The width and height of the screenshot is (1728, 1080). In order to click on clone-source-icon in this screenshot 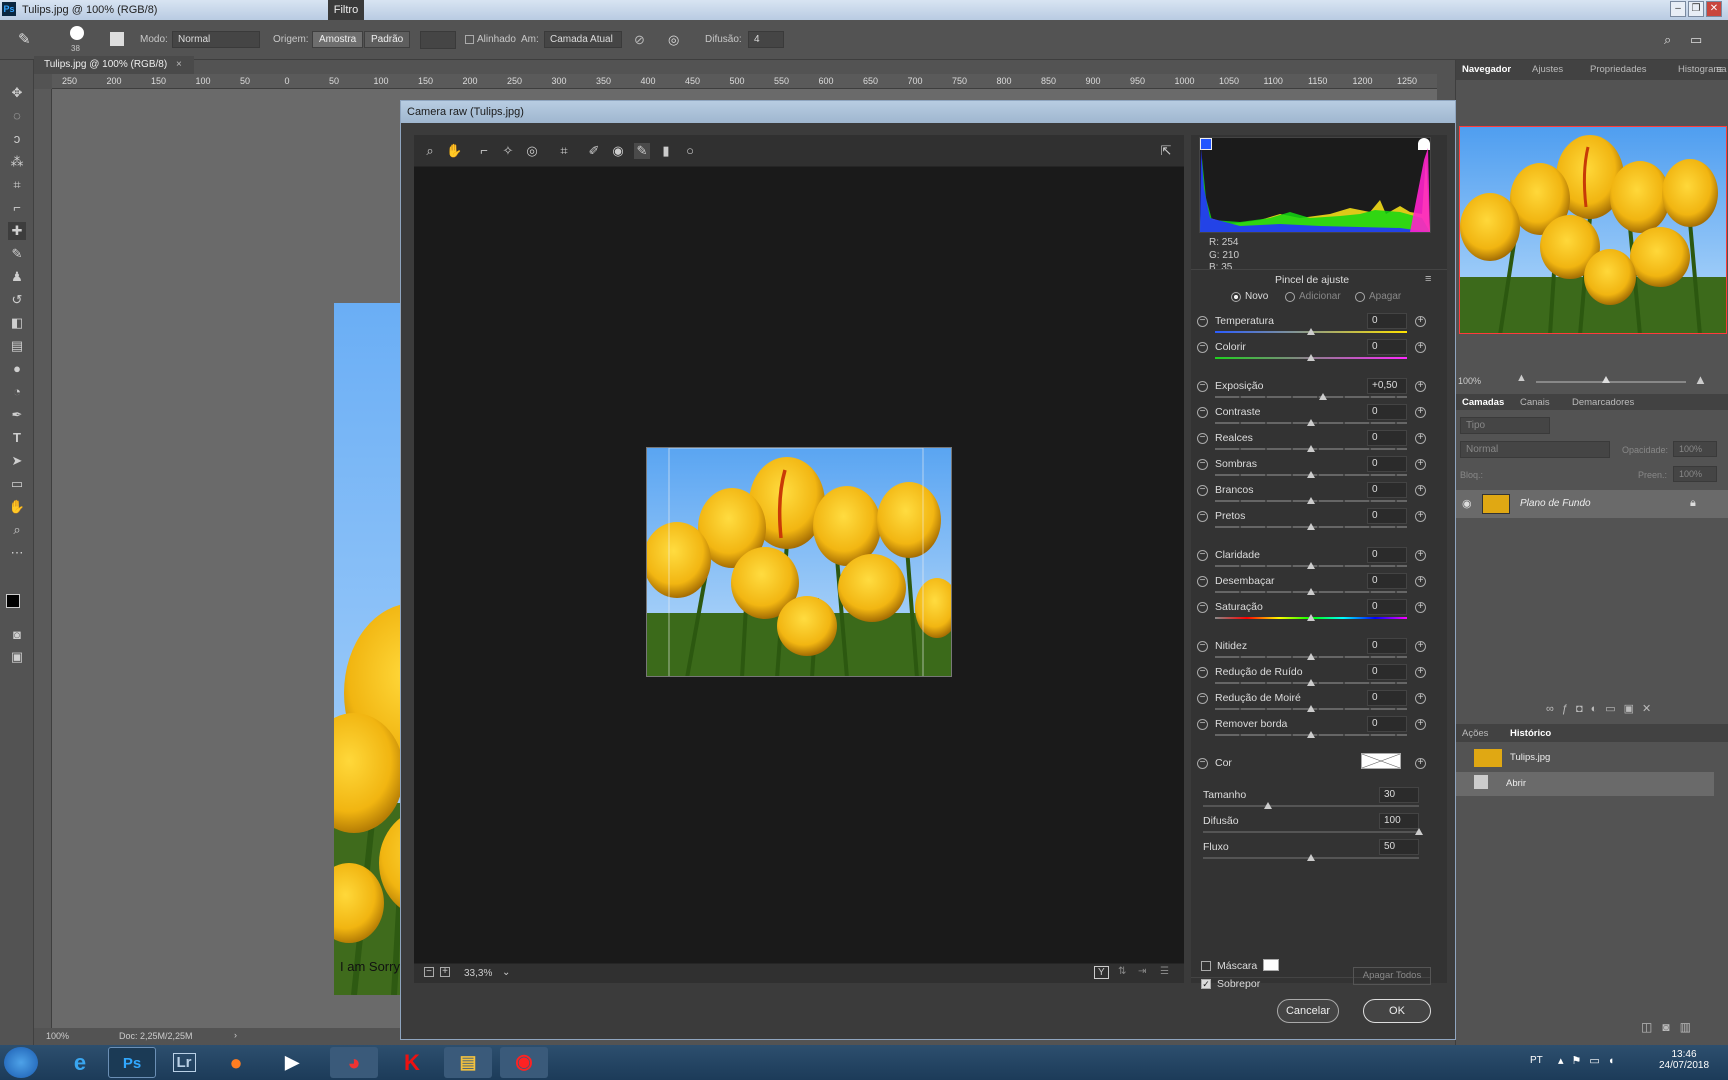, I will do `click(117, 39)`.